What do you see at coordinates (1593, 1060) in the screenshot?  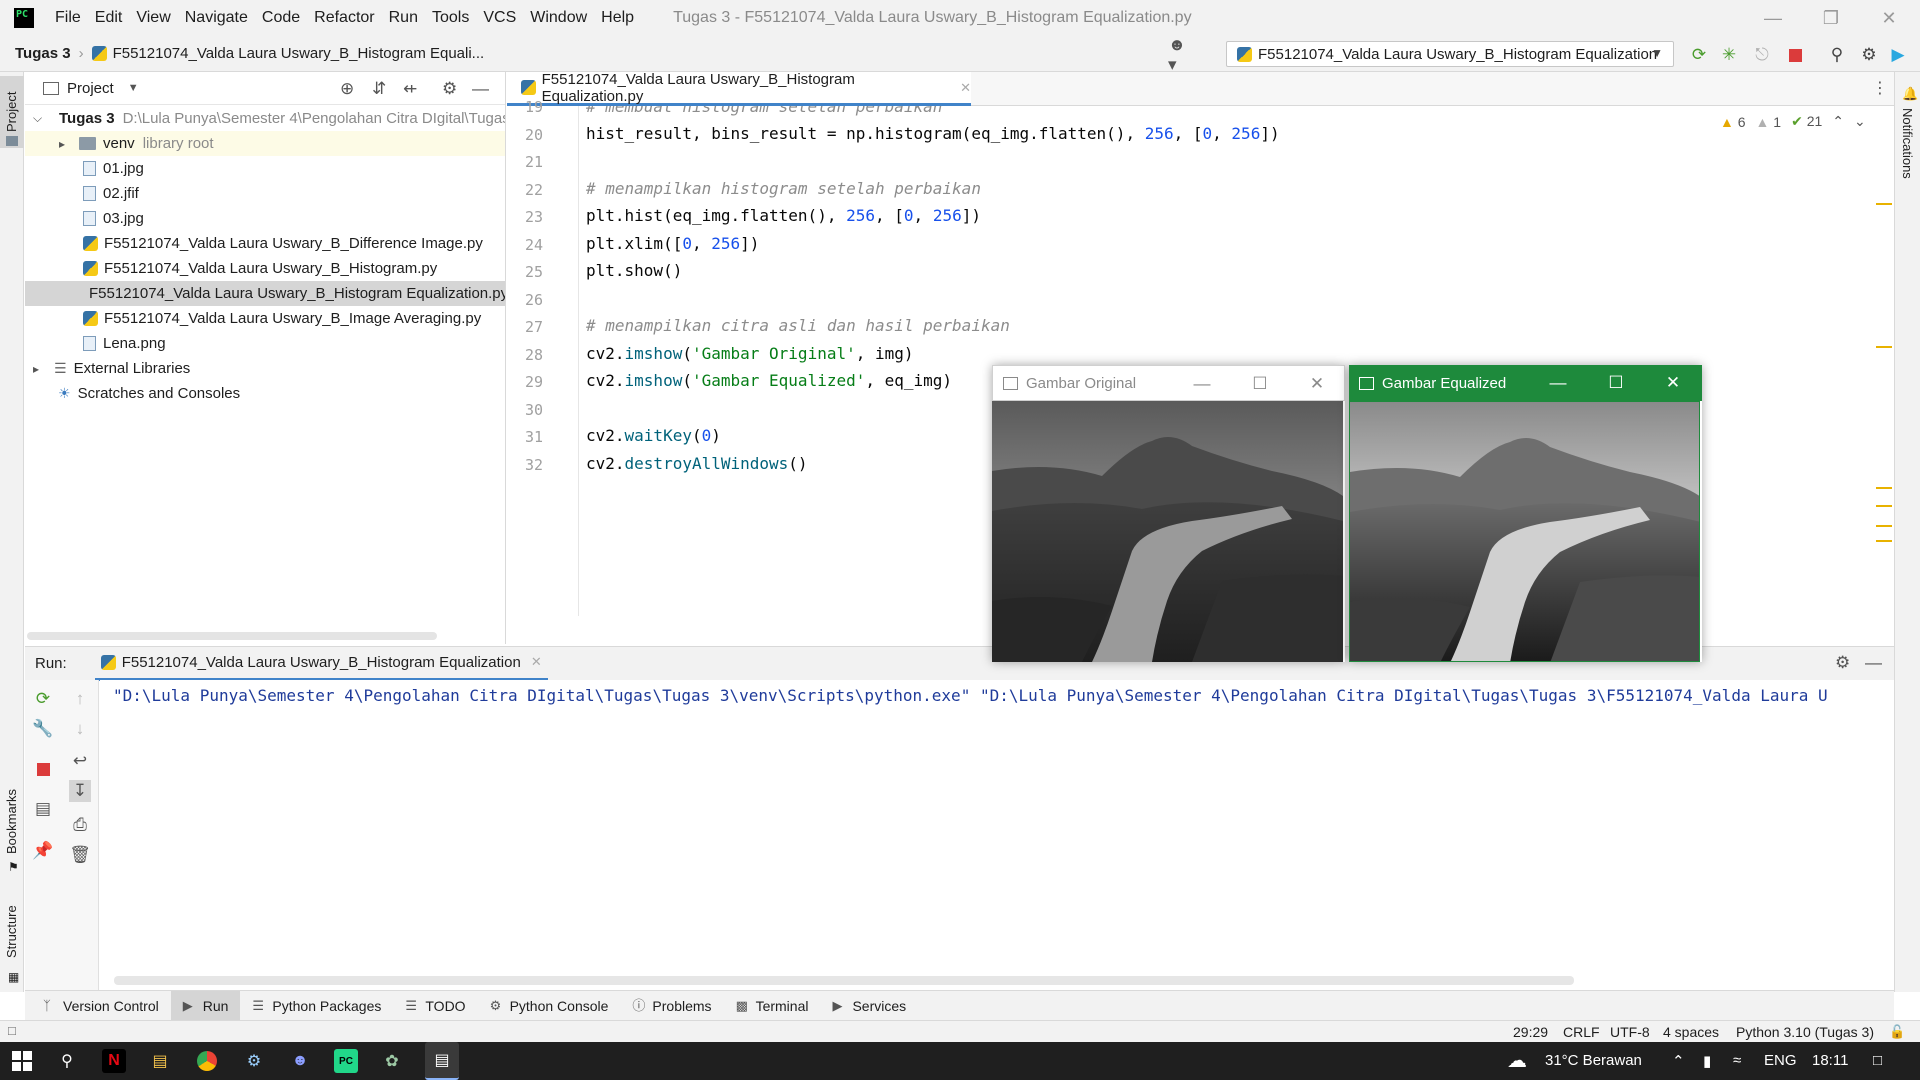 I see `weather-text: 31°C Berawan` at bounding box center [1593, 1060].